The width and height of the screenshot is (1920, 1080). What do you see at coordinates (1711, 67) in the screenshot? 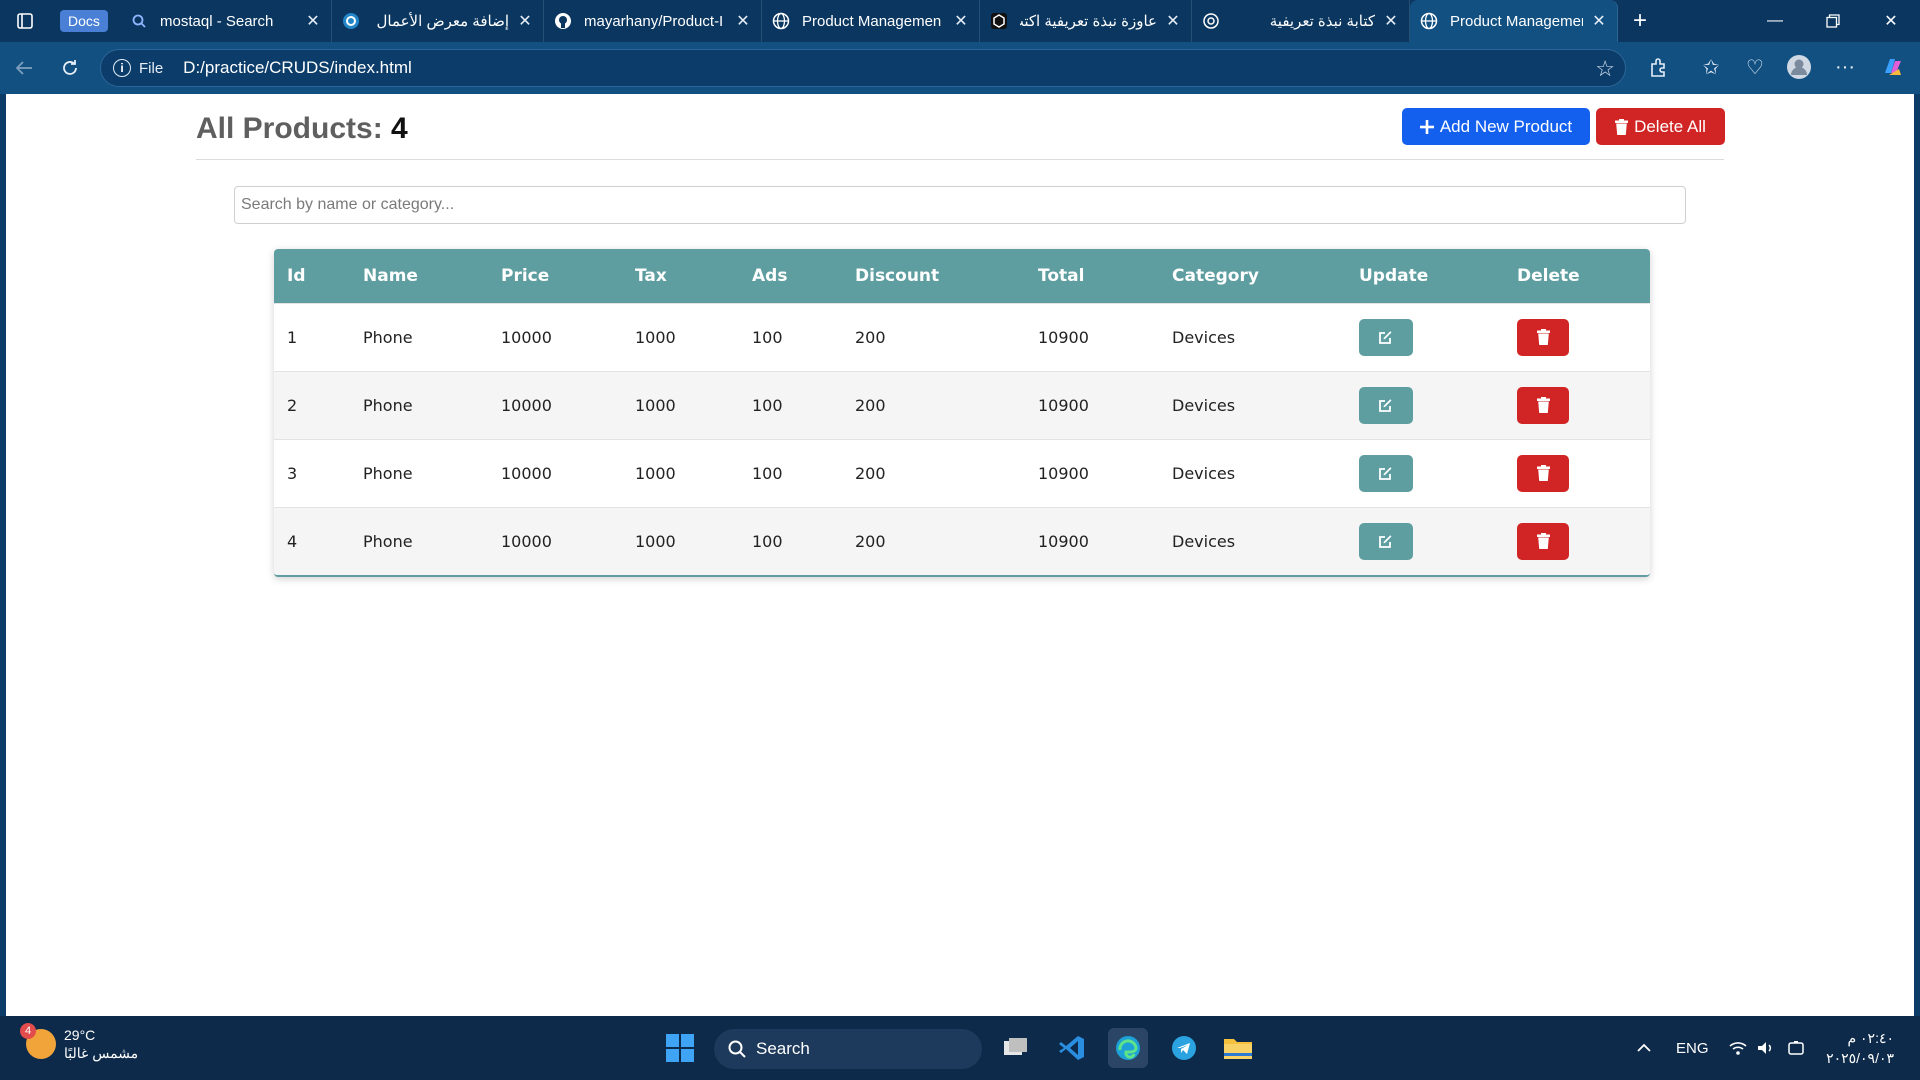
I see `favorites-icon: ✩` at bounding box center [1711, 67].